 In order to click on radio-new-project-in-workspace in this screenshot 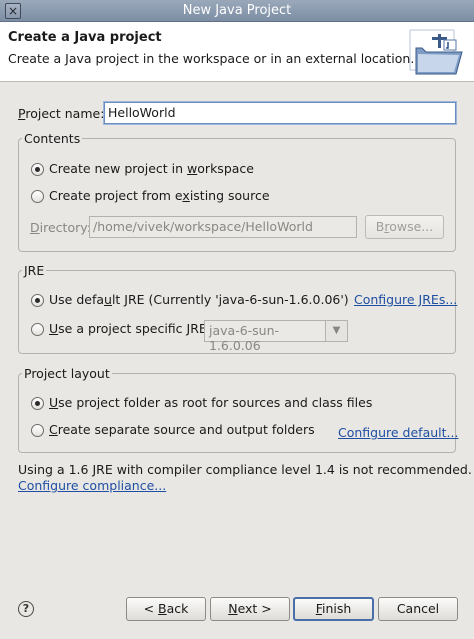, I will do `click(37, 169)`.